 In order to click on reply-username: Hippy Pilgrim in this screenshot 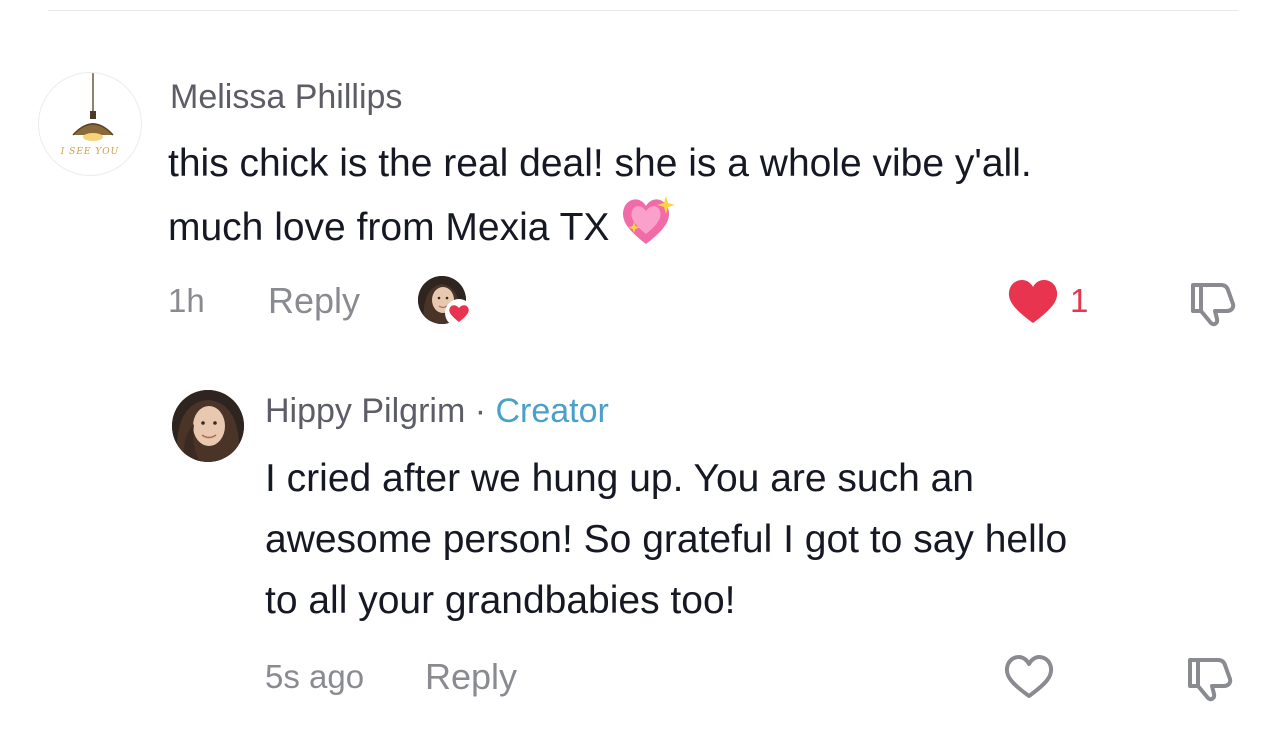, I will do `click(365, 411)`.